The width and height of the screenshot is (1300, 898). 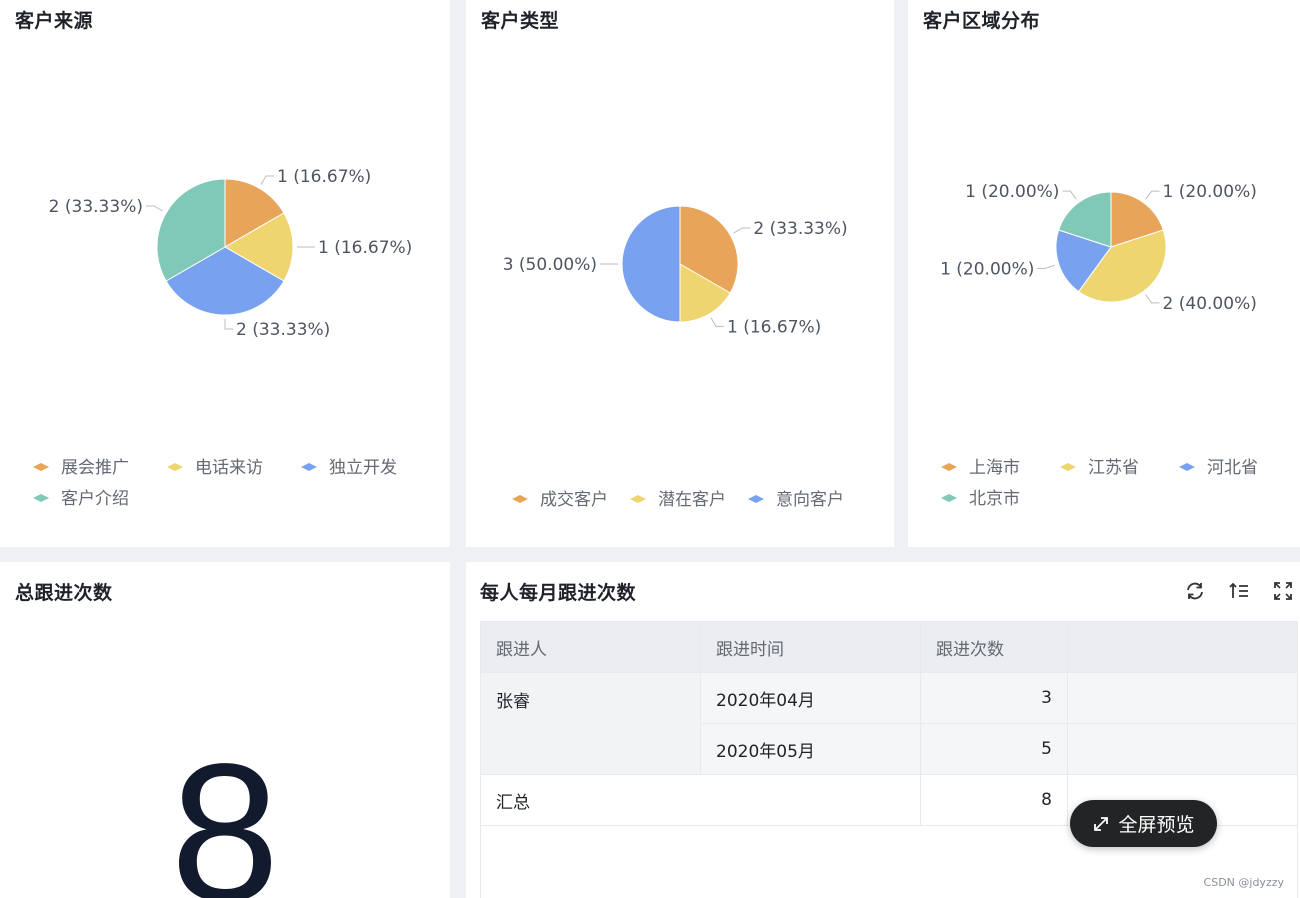 What do you see at coordinates (1182, 647) in the screenshot?
I see `column-header` at bounding box center [1182, 647].